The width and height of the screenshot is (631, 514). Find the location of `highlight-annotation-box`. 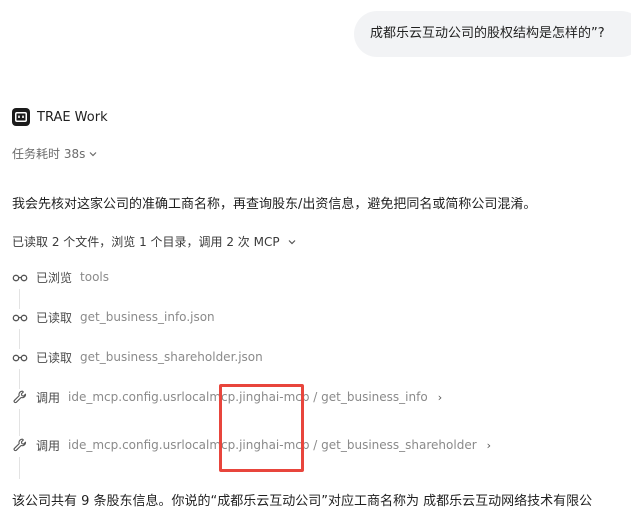

highlight-annotation-box is located at coordinates (261, 428).